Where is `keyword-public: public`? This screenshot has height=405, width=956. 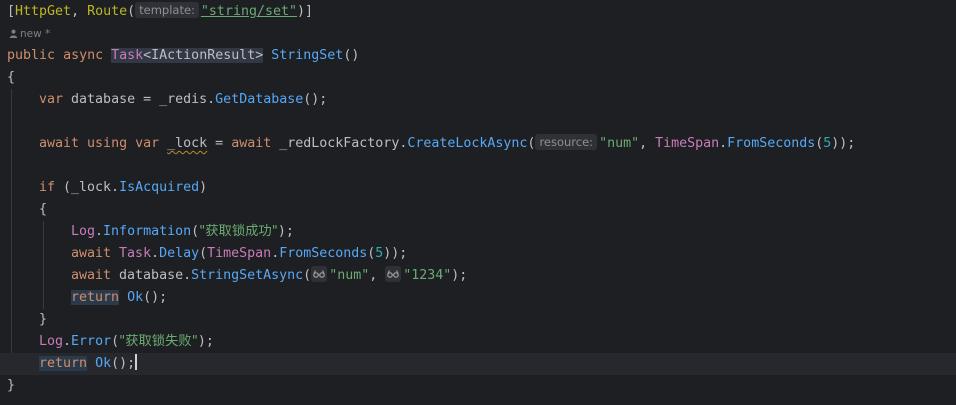
keyword-public: public is located at coordinates (31, 55).